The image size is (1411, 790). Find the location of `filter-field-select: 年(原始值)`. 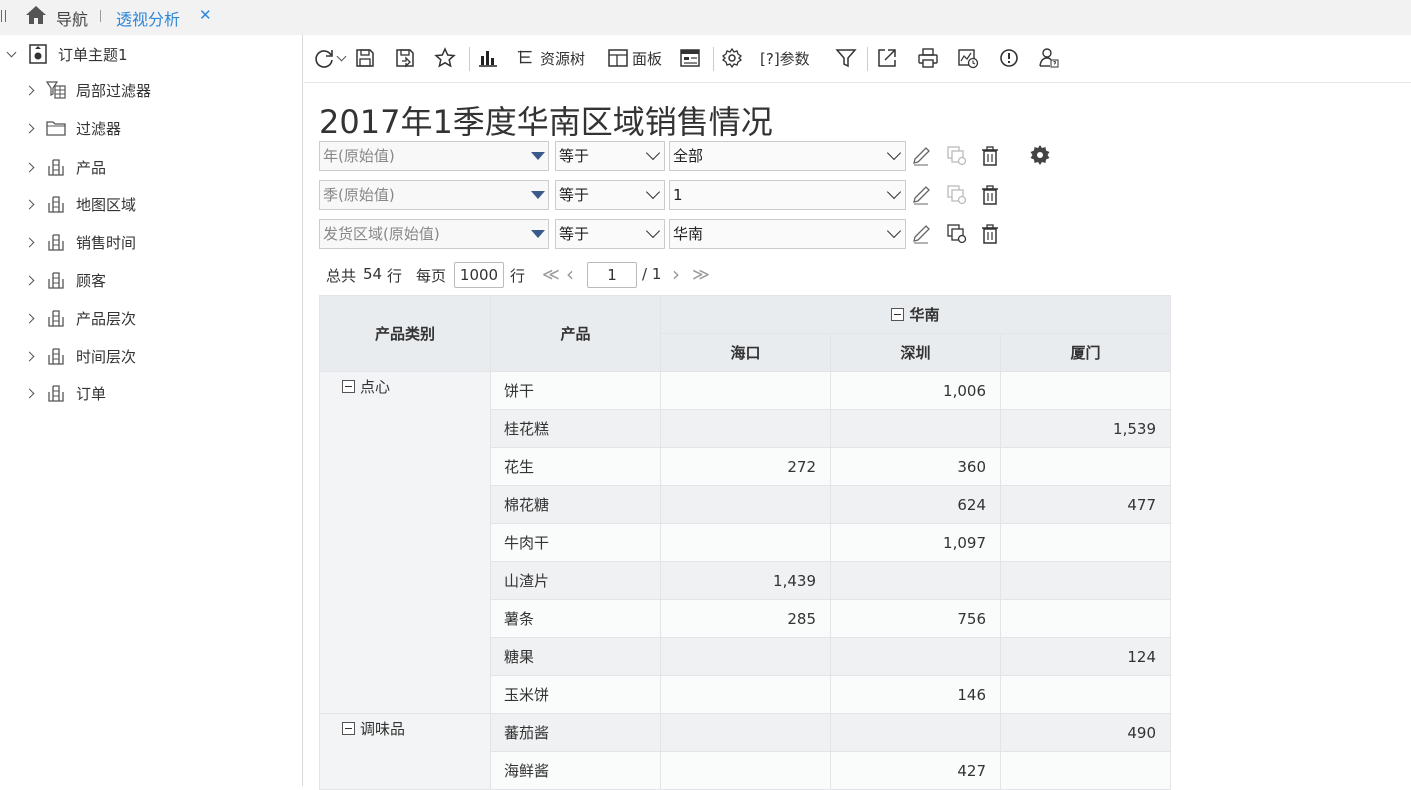

filter-field-select: 年(原始值) is located at coordinates (434, 156).